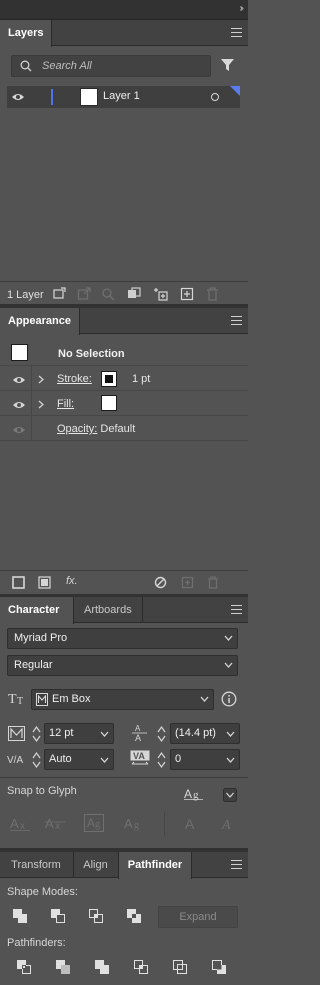  Describe the element at coordinates (161, 734) in the screenshot. I see `leading-stepper-arrows` at that location.